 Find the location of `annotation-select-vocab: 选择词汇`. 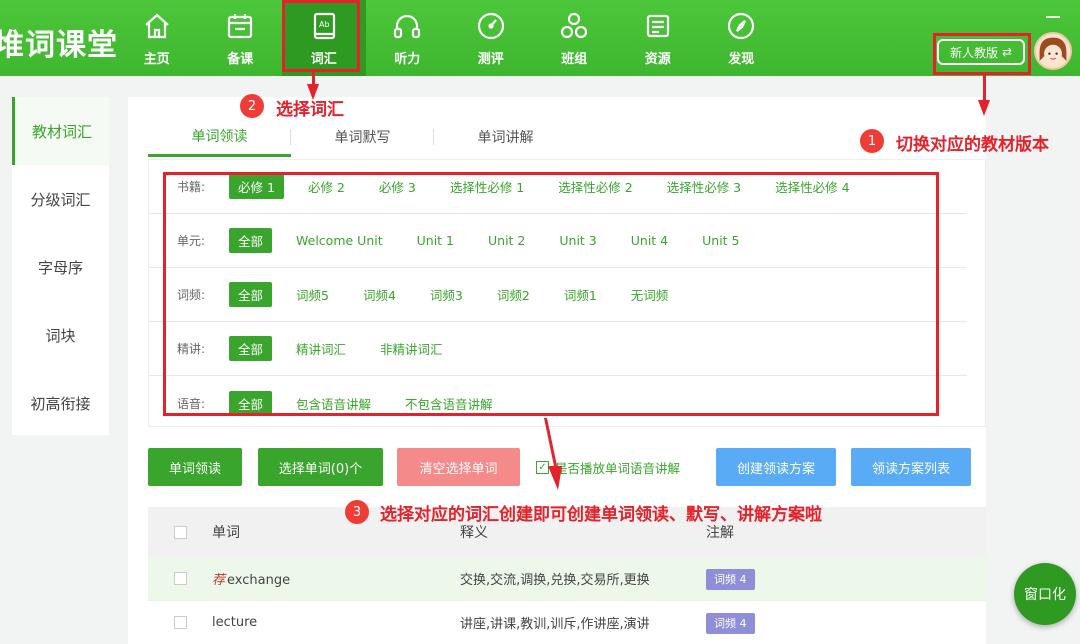

annotation-select-vocab: 选择词汇 is located at coordinates (310, 110).